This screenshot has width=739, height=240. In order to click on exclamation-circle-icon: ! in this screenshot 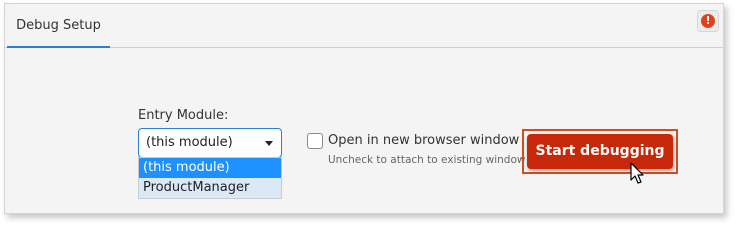, I will do `click(708, 21)`.